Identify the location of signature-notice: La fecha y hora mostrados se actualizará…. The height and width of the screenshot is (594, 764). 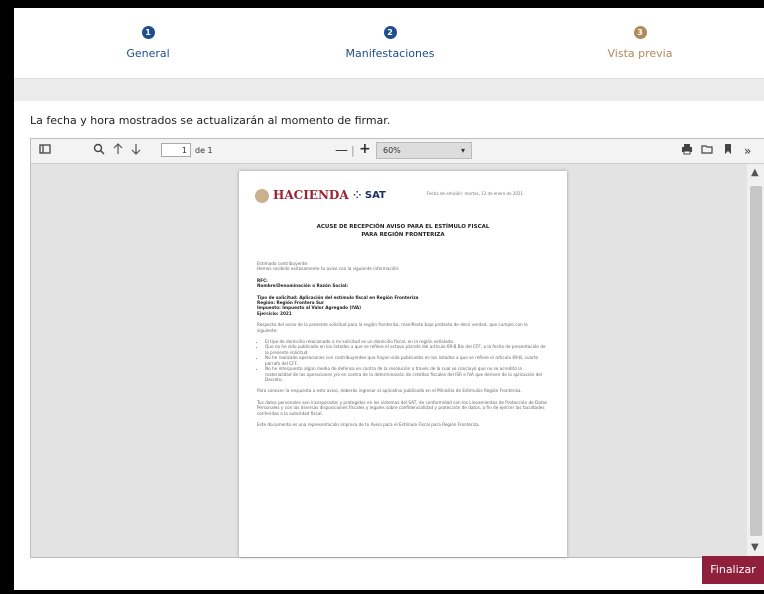
(210, 120).